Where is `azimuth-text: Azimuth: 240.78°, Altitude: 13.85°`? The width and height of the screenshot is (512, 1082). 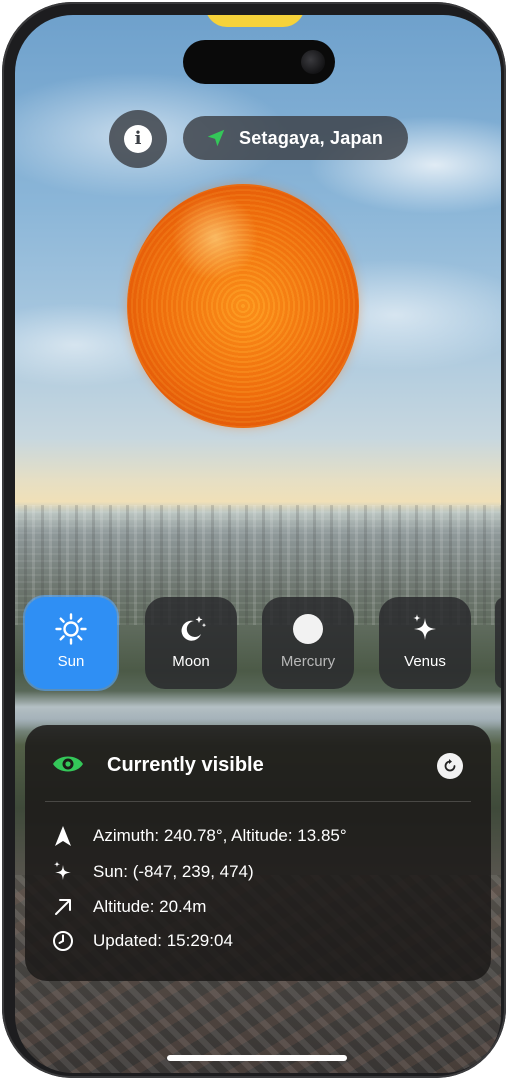 azimuth-text: Azimuth: 240.78°, Altitude: 13.85° is located at coordinates (220, 835).